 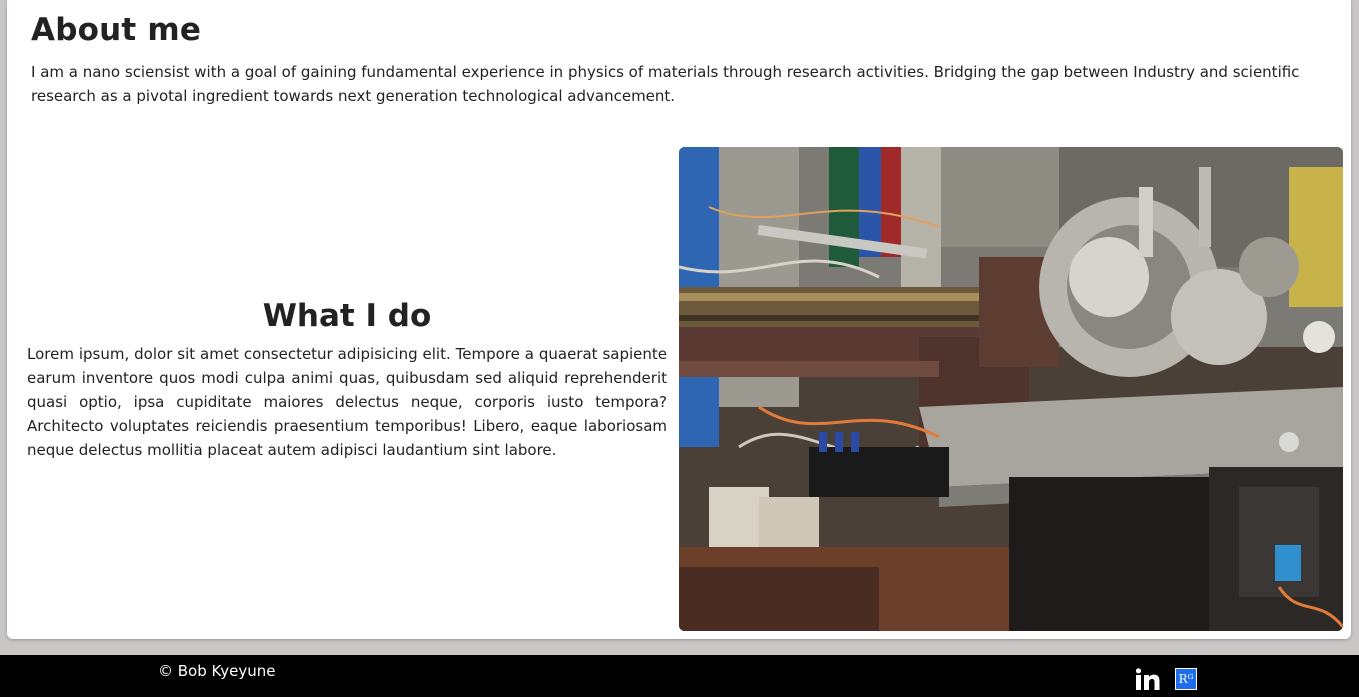 I want to click on about-title: About me, so click(x=116, y=30).